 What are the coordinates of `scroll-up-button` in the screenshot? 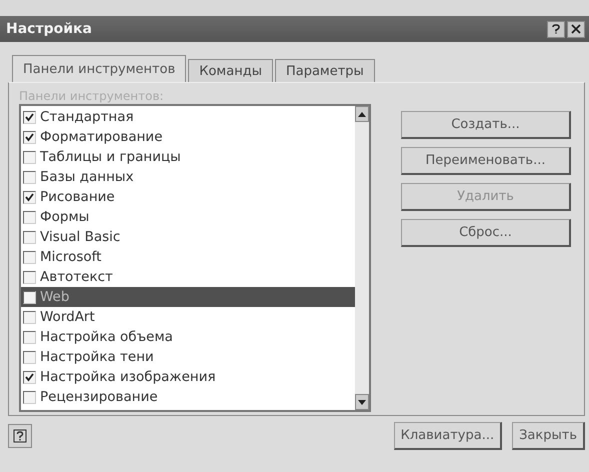 It's located at (362, 114).